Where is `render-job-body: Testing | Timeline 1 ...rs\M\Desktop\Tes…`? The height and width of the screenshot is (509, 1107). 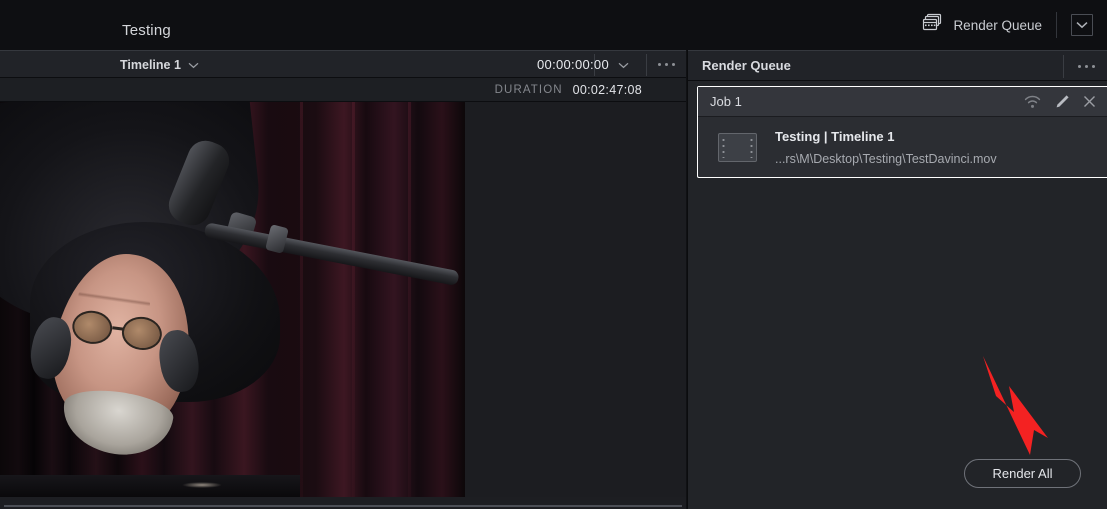
render-job-body: Testing | Timeline 1 ...rs\M\Desktop\Tes… is located at coordinates (902, 147).